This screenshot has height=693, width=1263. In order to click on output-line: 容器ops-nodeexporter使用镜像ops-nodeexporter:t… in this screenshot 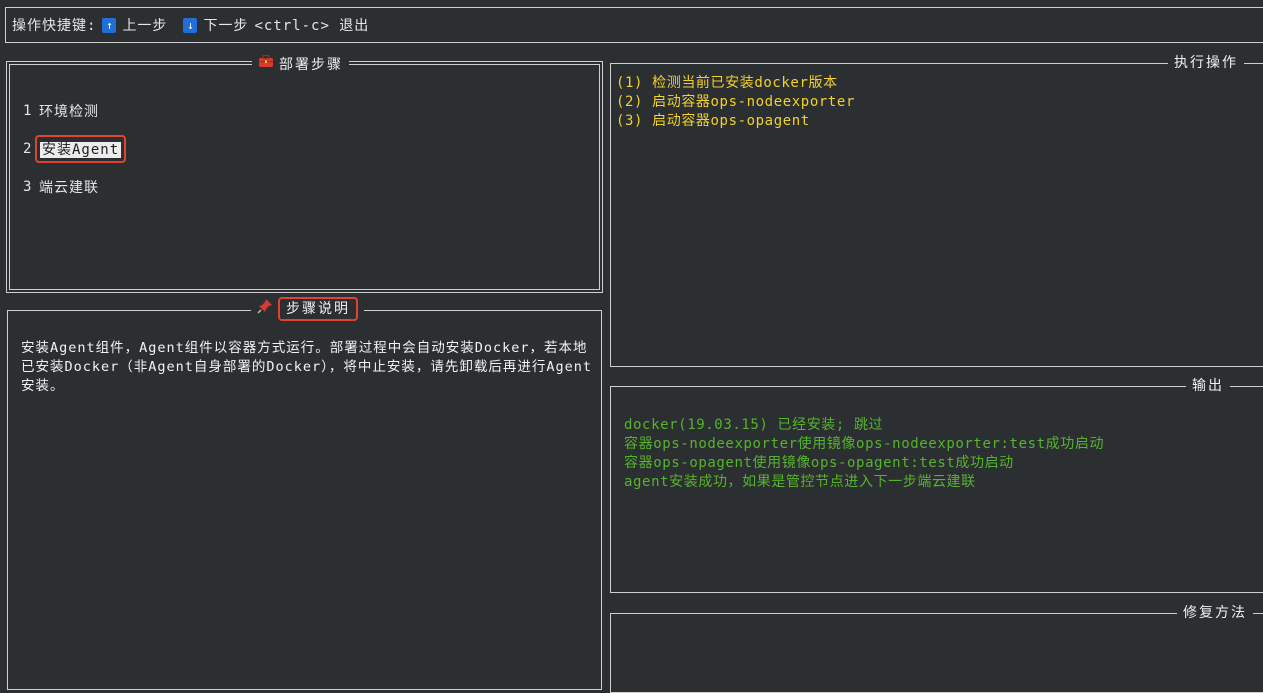, I will do `click(864, 444)`.